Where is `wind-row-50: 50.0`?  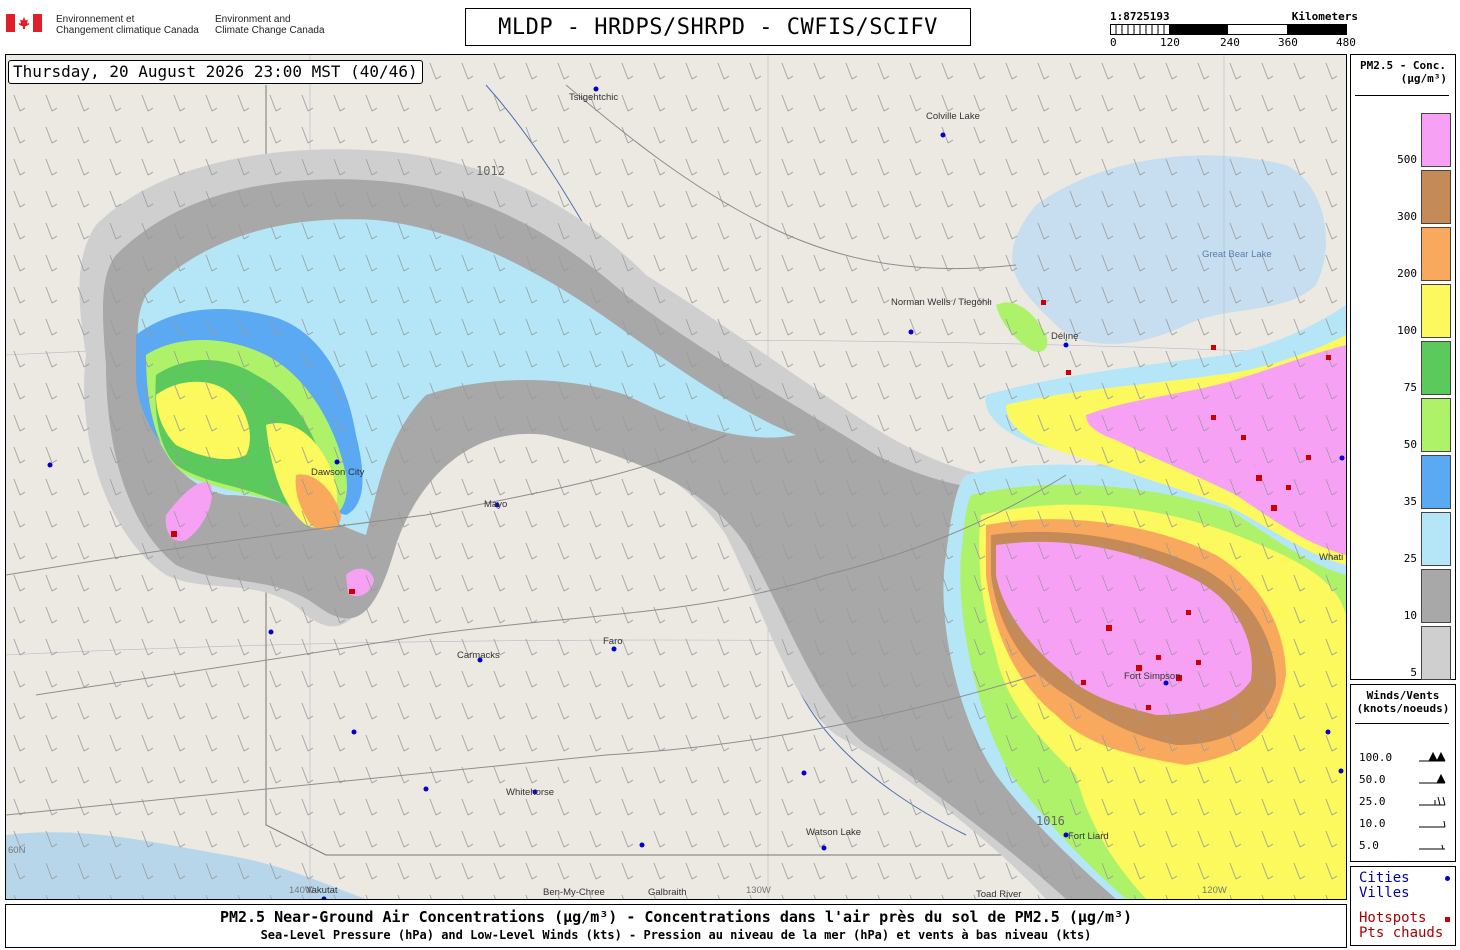
wind-row-50: 50.0 is located at coordinates (1372, 779).